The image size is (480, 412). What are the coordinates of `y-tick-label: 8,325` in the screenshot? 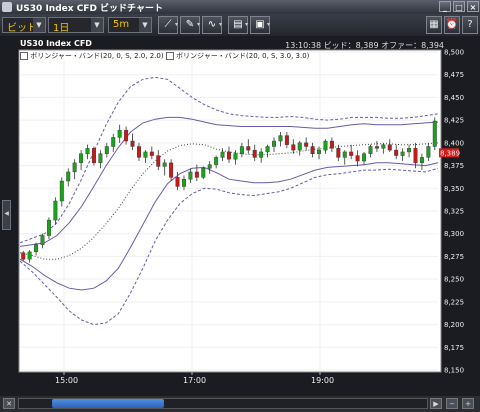 It's located at (454, 212).